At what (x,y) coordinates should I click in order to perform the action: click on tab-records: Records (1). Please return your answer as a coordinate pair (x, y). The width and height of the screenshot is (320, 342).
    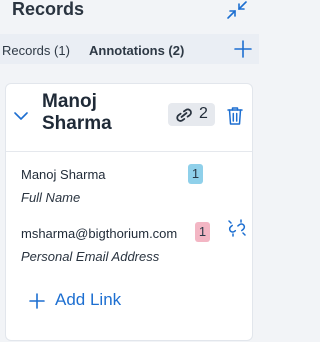
    Looking at the image, I should click on (36, 50).